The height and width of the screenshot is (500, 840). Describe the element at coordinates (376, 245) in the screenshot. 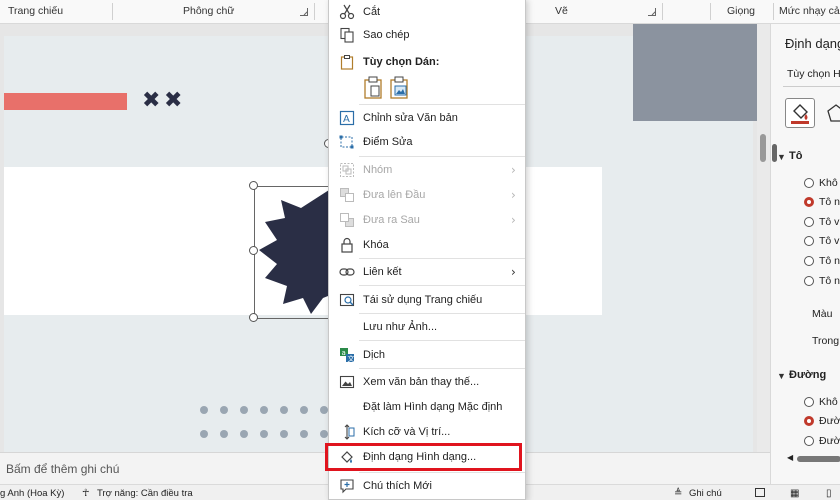

I see `menu-label-lock: Khóa` at that location.